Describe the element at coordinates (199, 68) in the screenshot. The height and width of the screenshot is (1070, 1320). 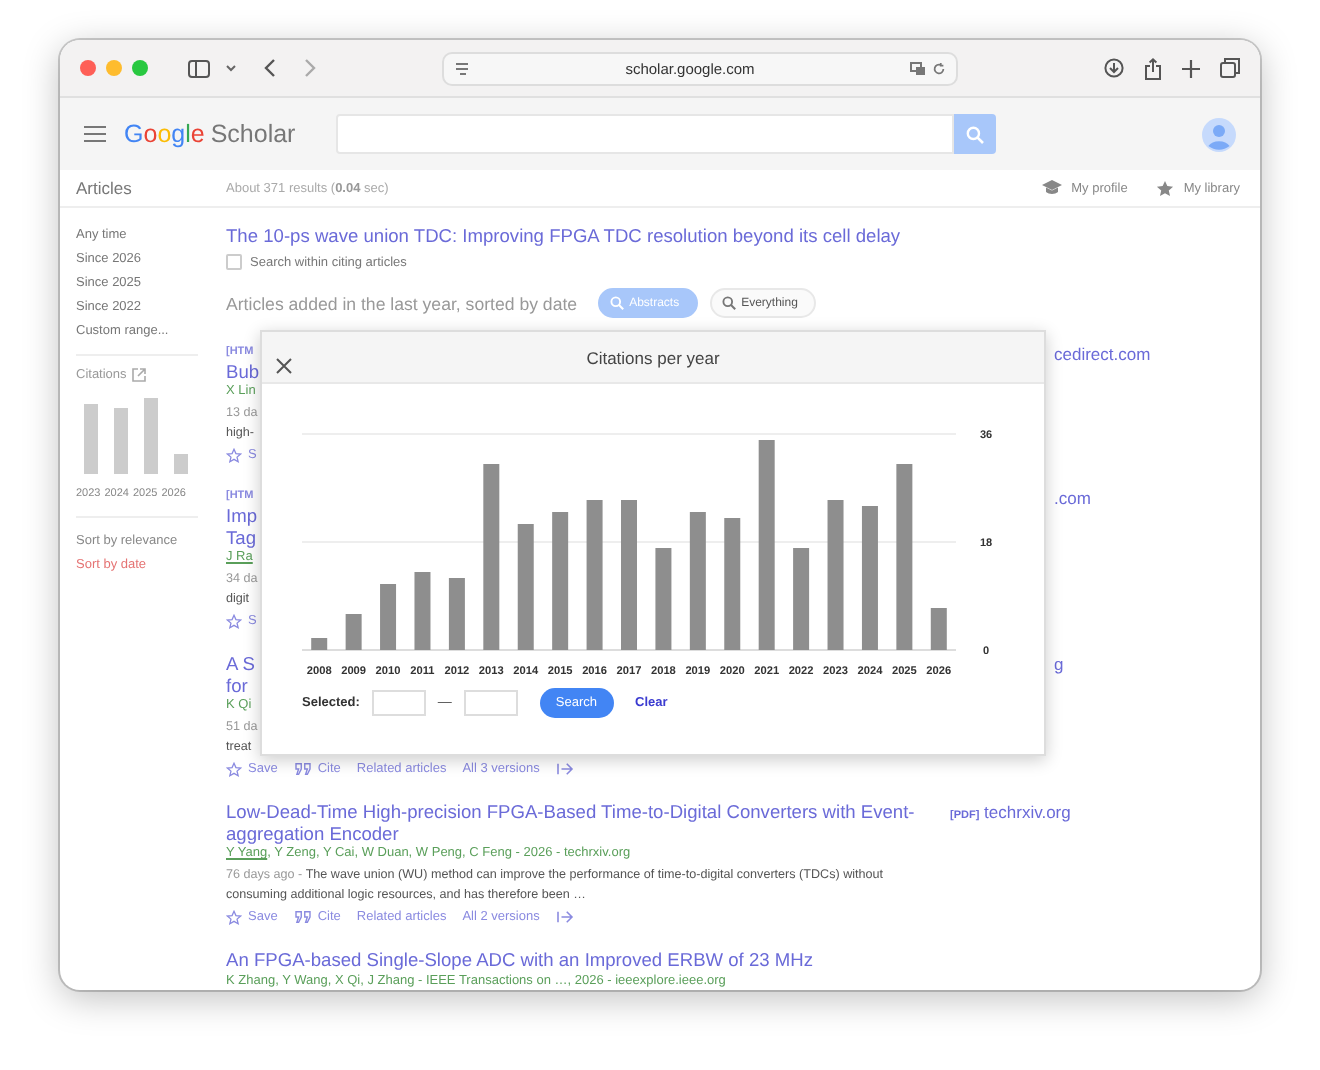
I see `sidebar-icon` at that location.